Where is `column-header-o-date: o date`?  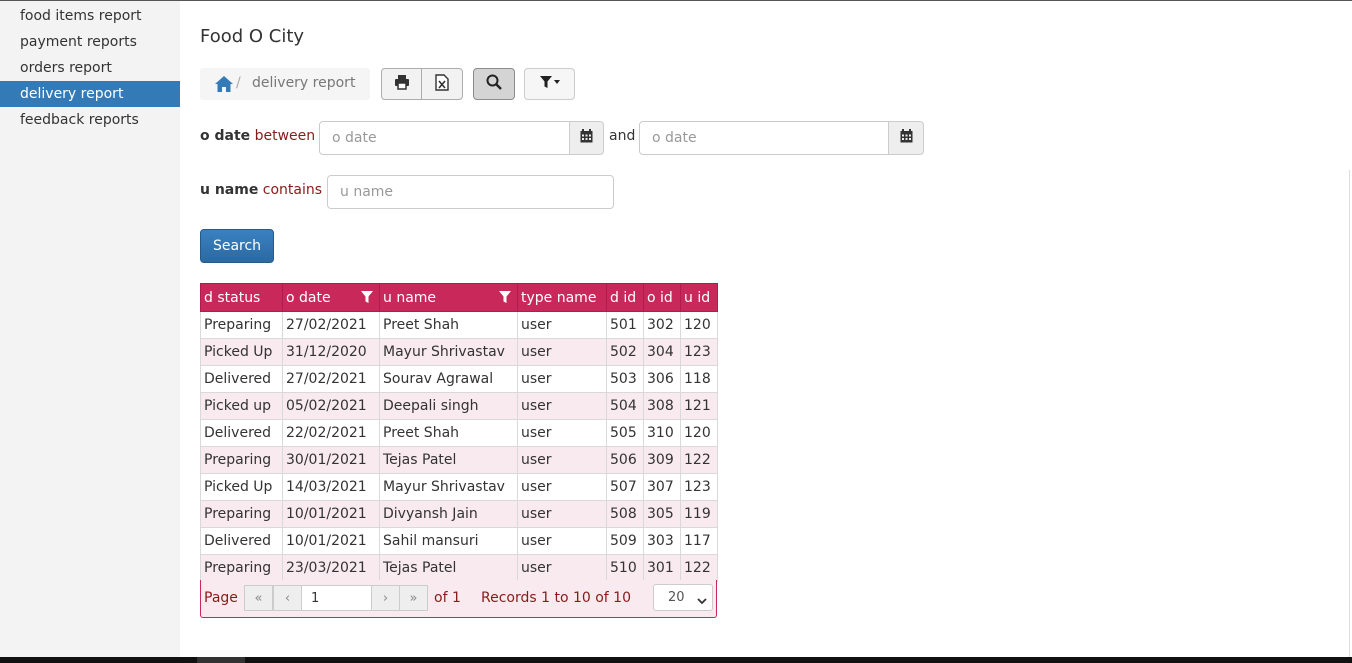
column-header-o-date: o date is located at coordinates (331, 297).